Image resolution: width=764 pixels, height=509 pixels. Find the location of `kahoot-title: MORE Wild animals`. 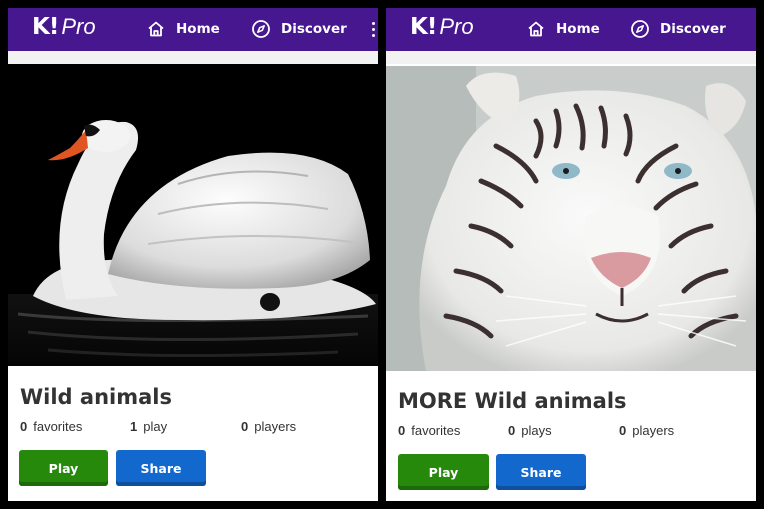

kahoot-title: MORE Wild animals is located at coordinates (512, 401).